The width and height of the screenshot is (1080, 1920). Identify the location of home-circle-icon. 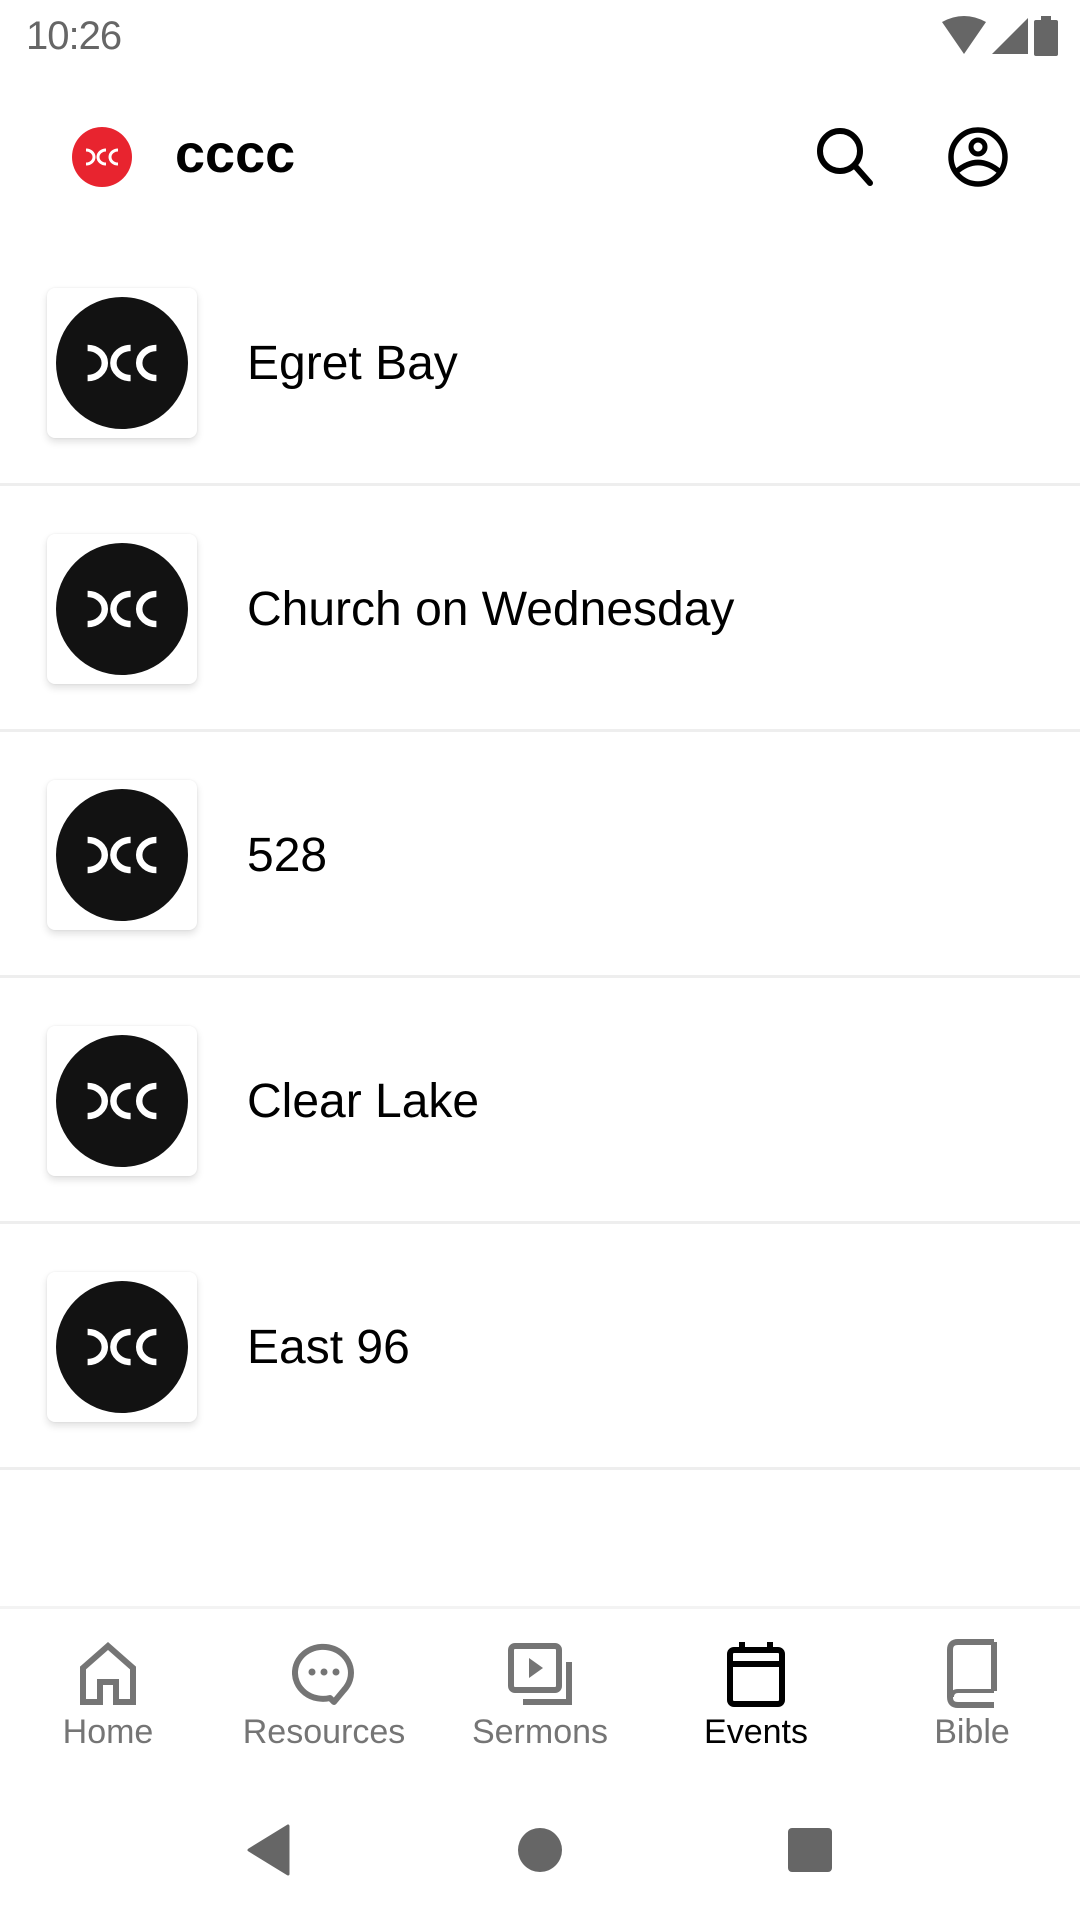
(540, 1850).